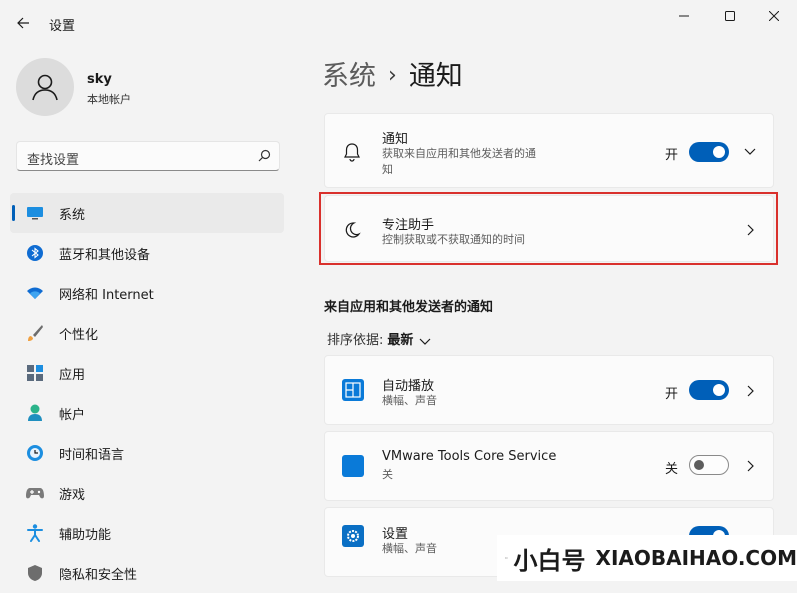 This screenshot has height=593, width=797. Describe the element at coordinates (264, 156) in the screenshot. I see `search-icon` at that location.